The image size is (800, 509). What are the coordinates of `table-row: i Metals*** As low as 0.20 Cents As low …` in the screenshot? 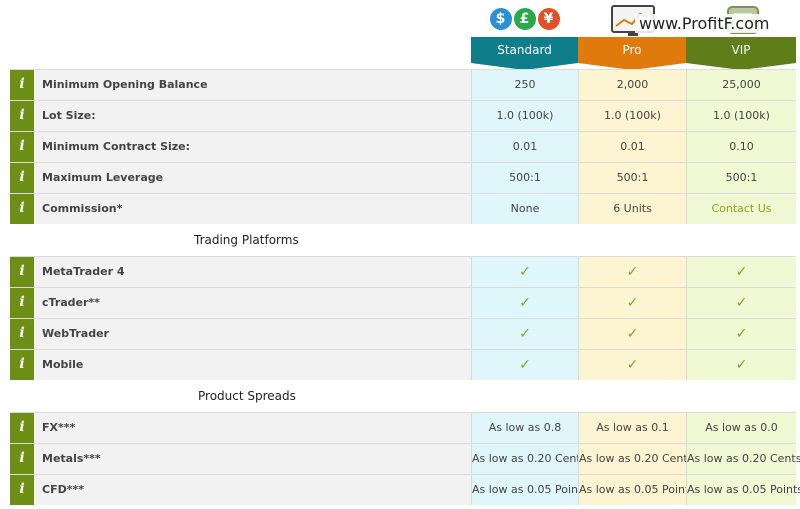 It's located at (405, 458).